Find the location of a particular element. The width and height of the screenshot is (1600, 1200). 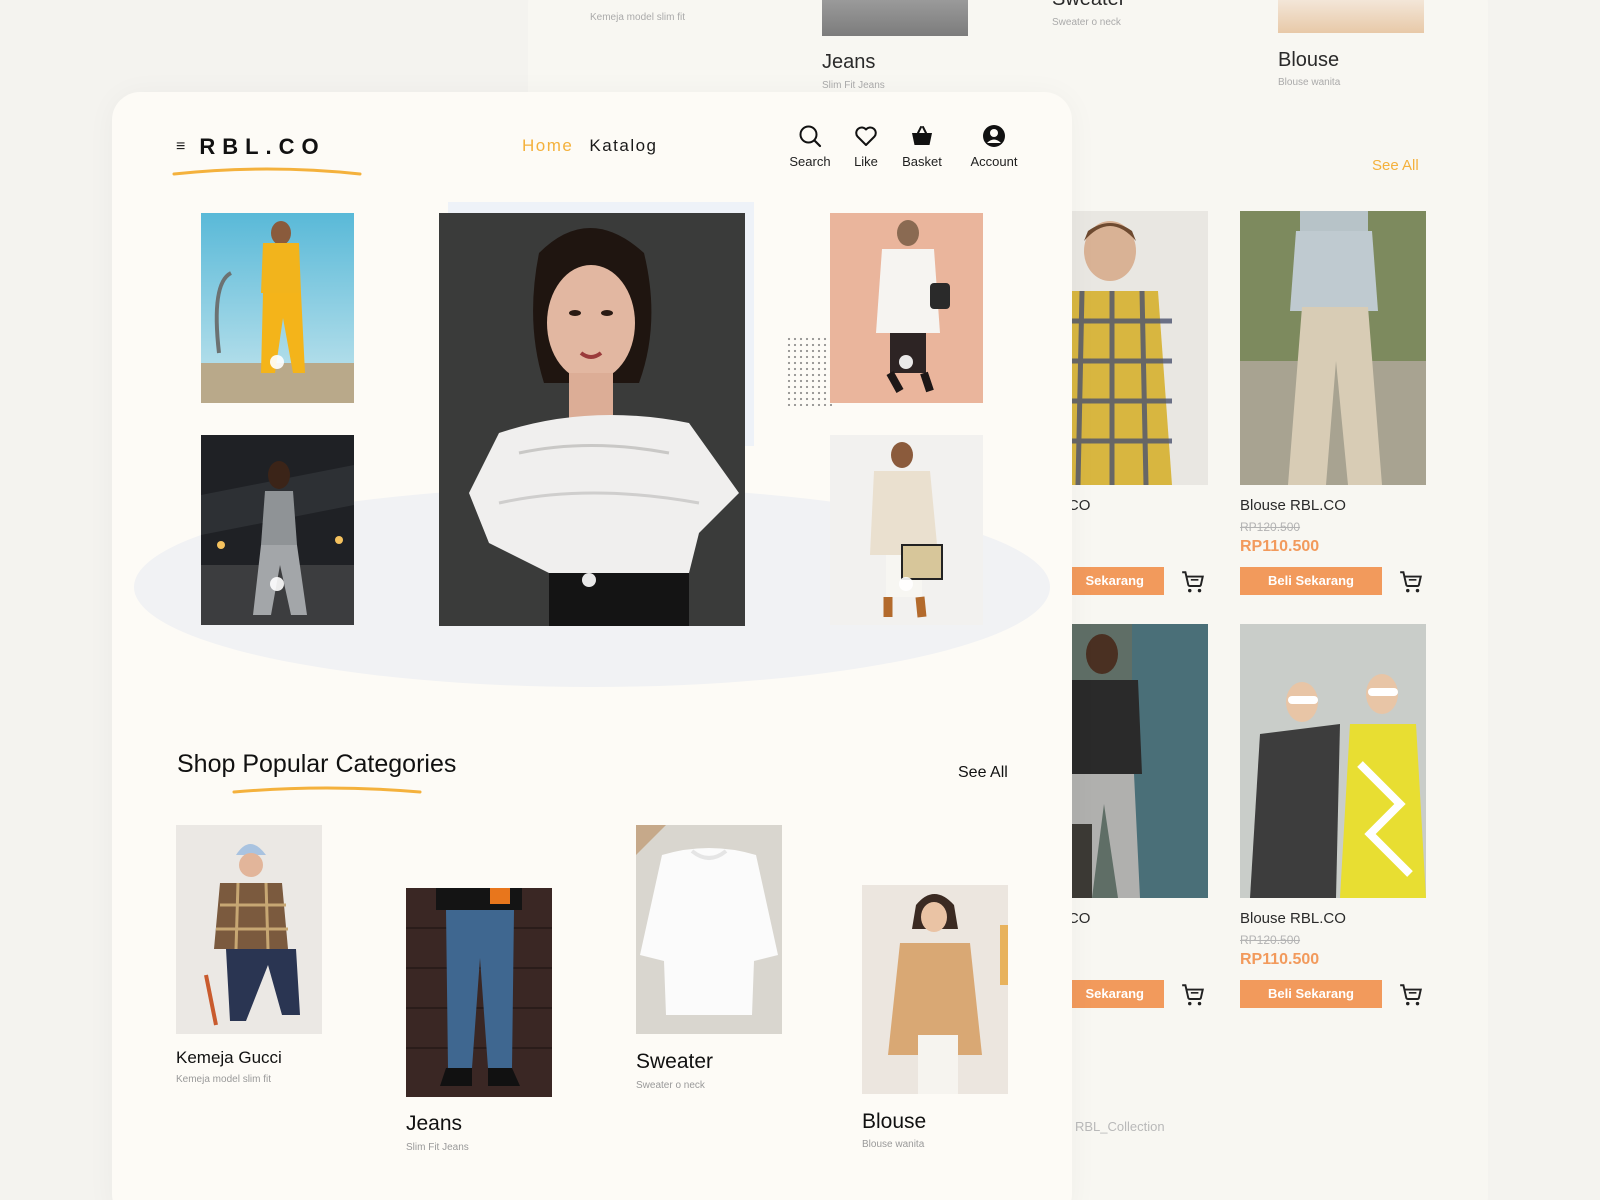

footer-brand-text: RBL_Collection is located at coordinates (1120, 1126).